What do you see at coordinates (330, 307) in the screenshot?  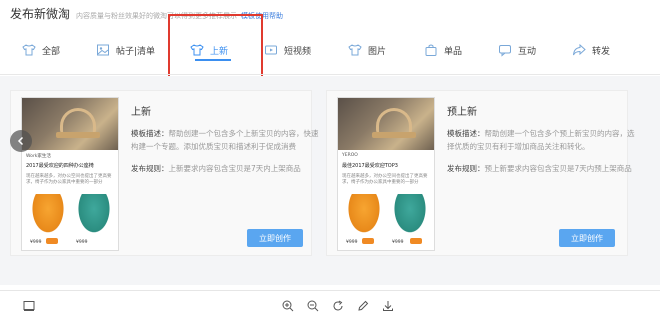 I see `viewer-toolbar` at bounding box center [330, 307].